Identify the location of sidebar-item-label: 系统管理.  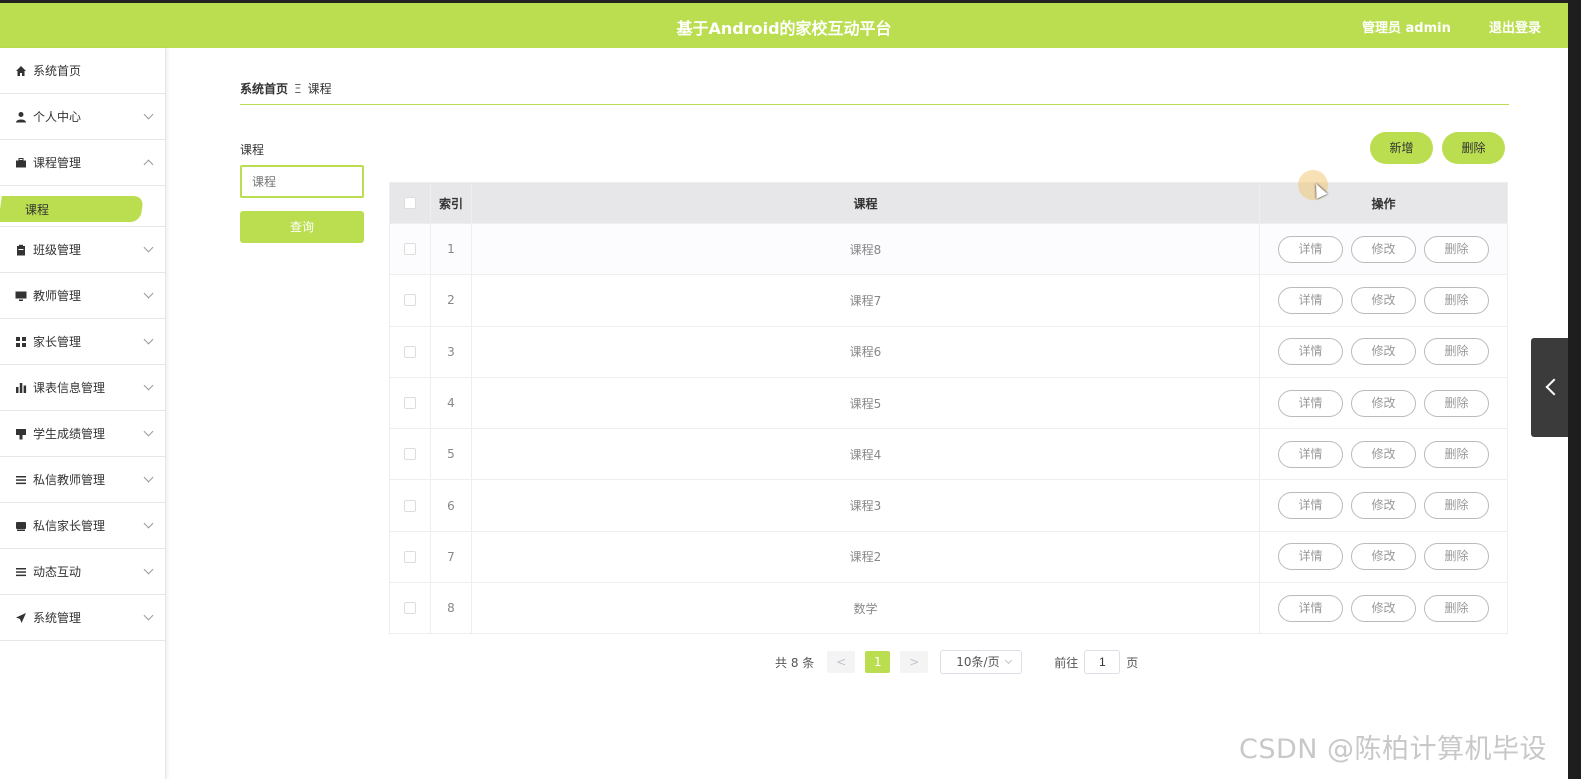
(57, 618).